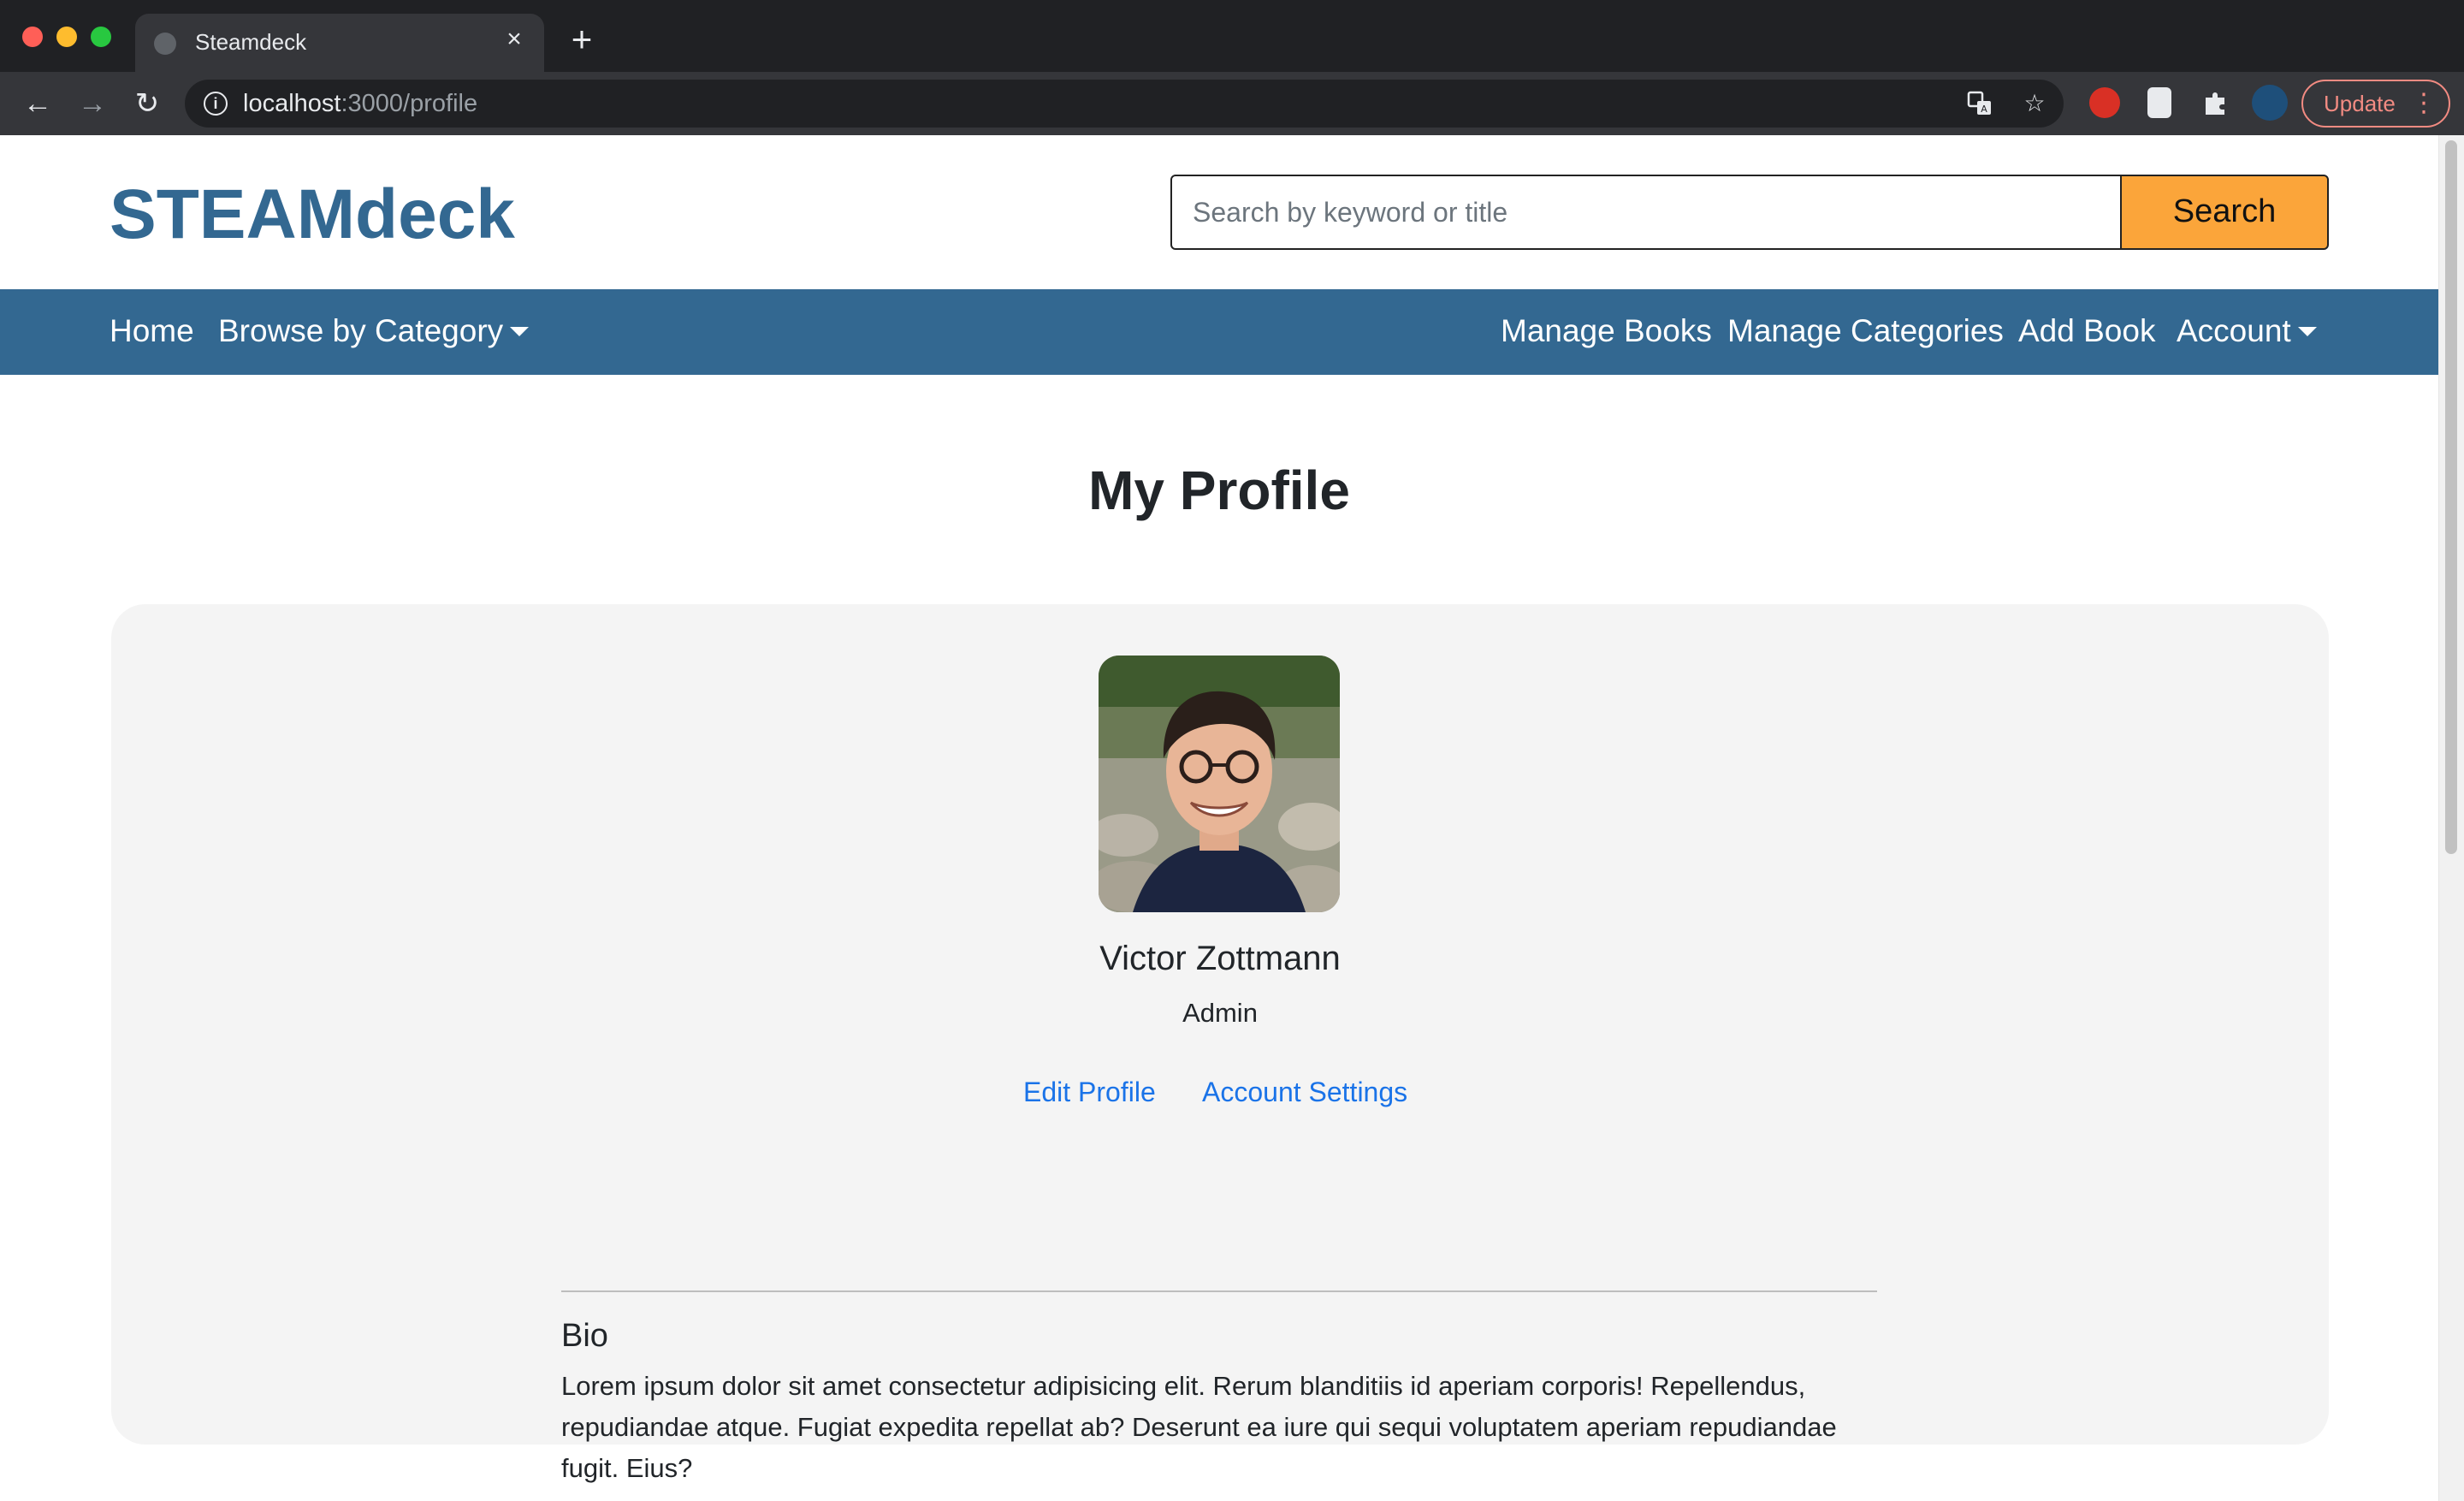  What do you see at coordinates (38, 104) in the screenshot?
I see `back-arrow-icon: ←` at bounding box center [38, 104].